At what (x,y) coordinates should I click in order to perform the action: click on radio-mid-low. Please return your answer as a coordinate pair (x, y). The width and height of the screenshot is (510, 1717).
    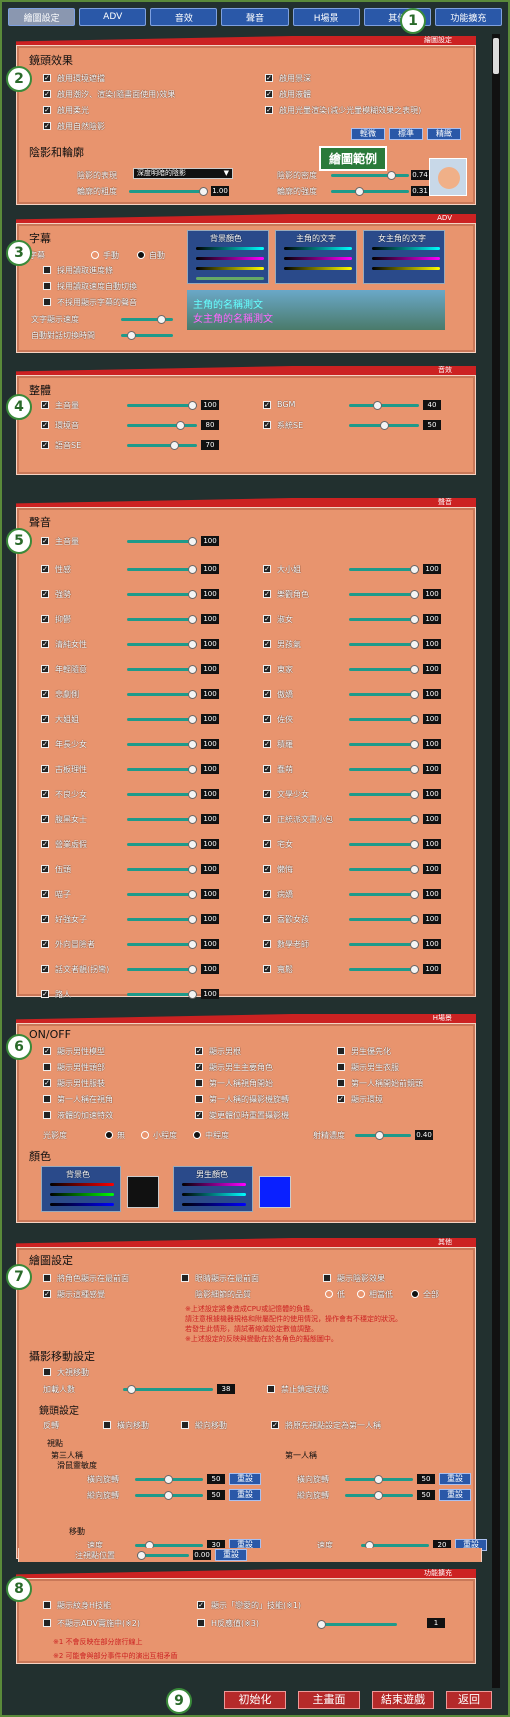
    Looking at the image, I should click on (361, 1294).